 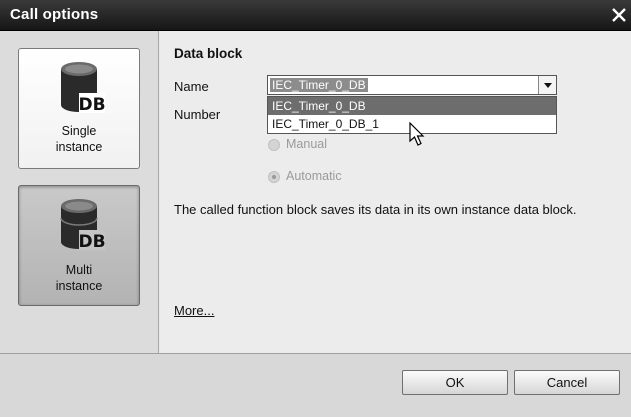 I want to click on window-title: Call options, so click(x=54, y=14).